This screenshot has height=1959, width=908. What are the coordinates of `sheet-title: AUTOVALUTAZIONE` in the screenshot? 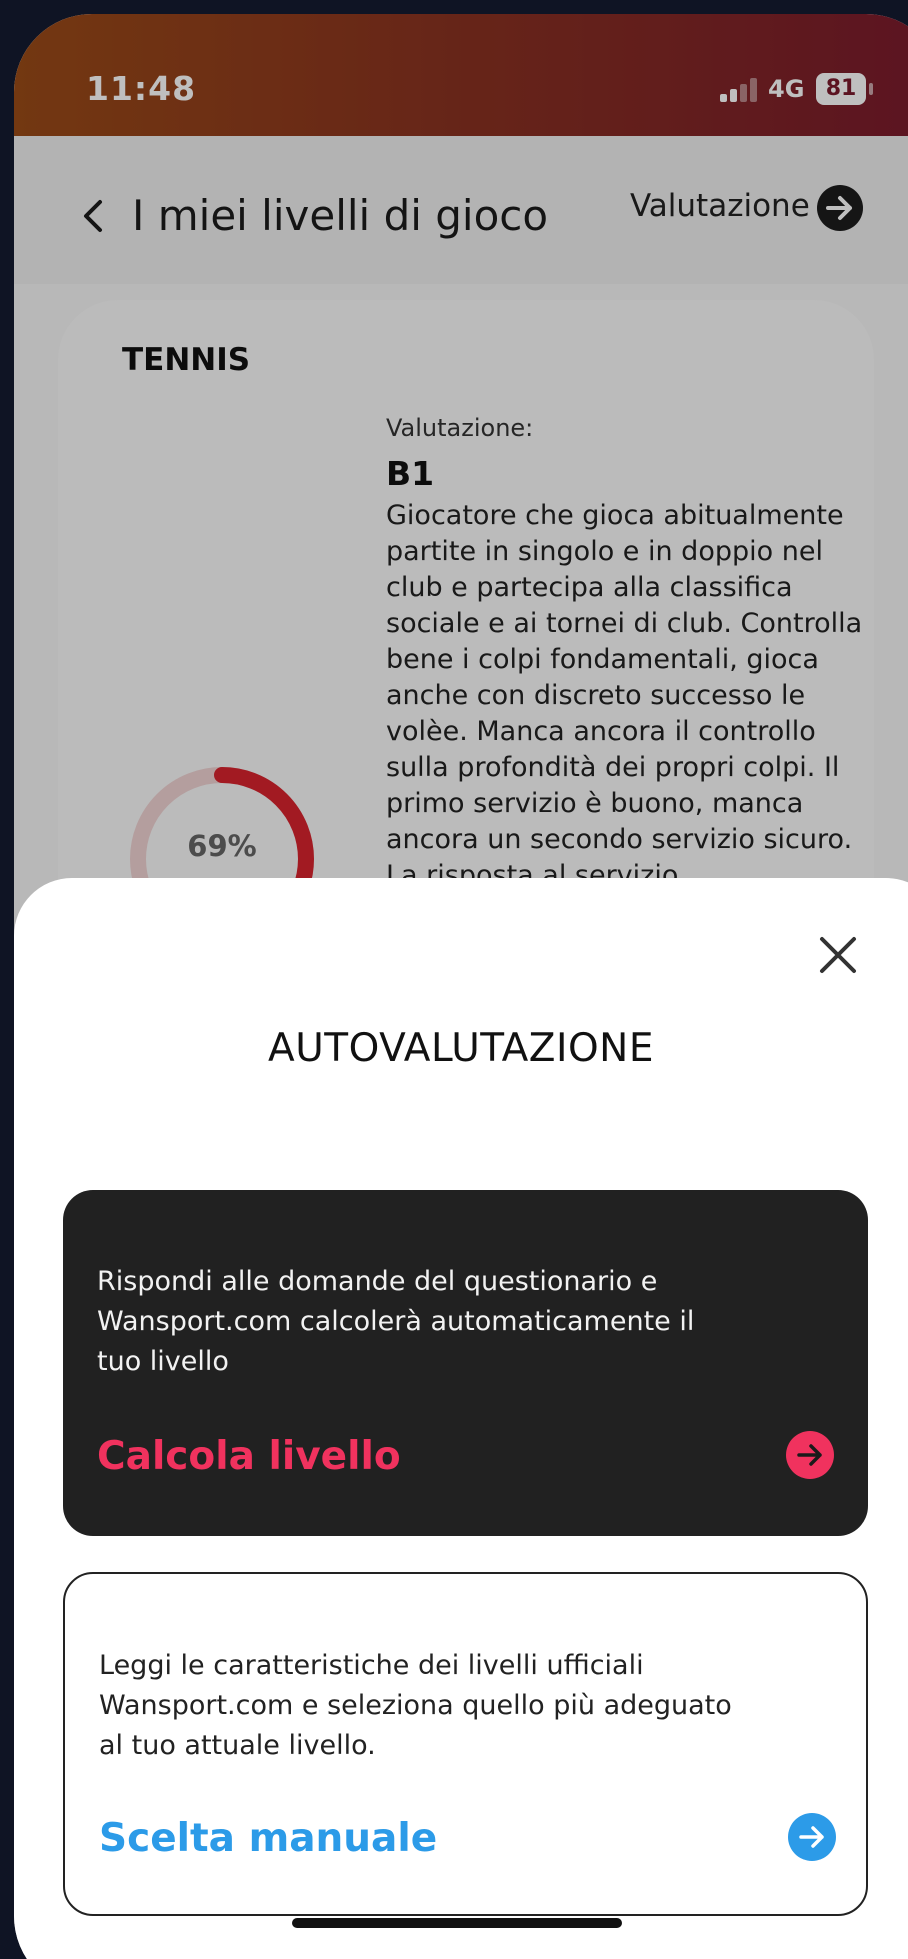 It's located at (461, 1048).